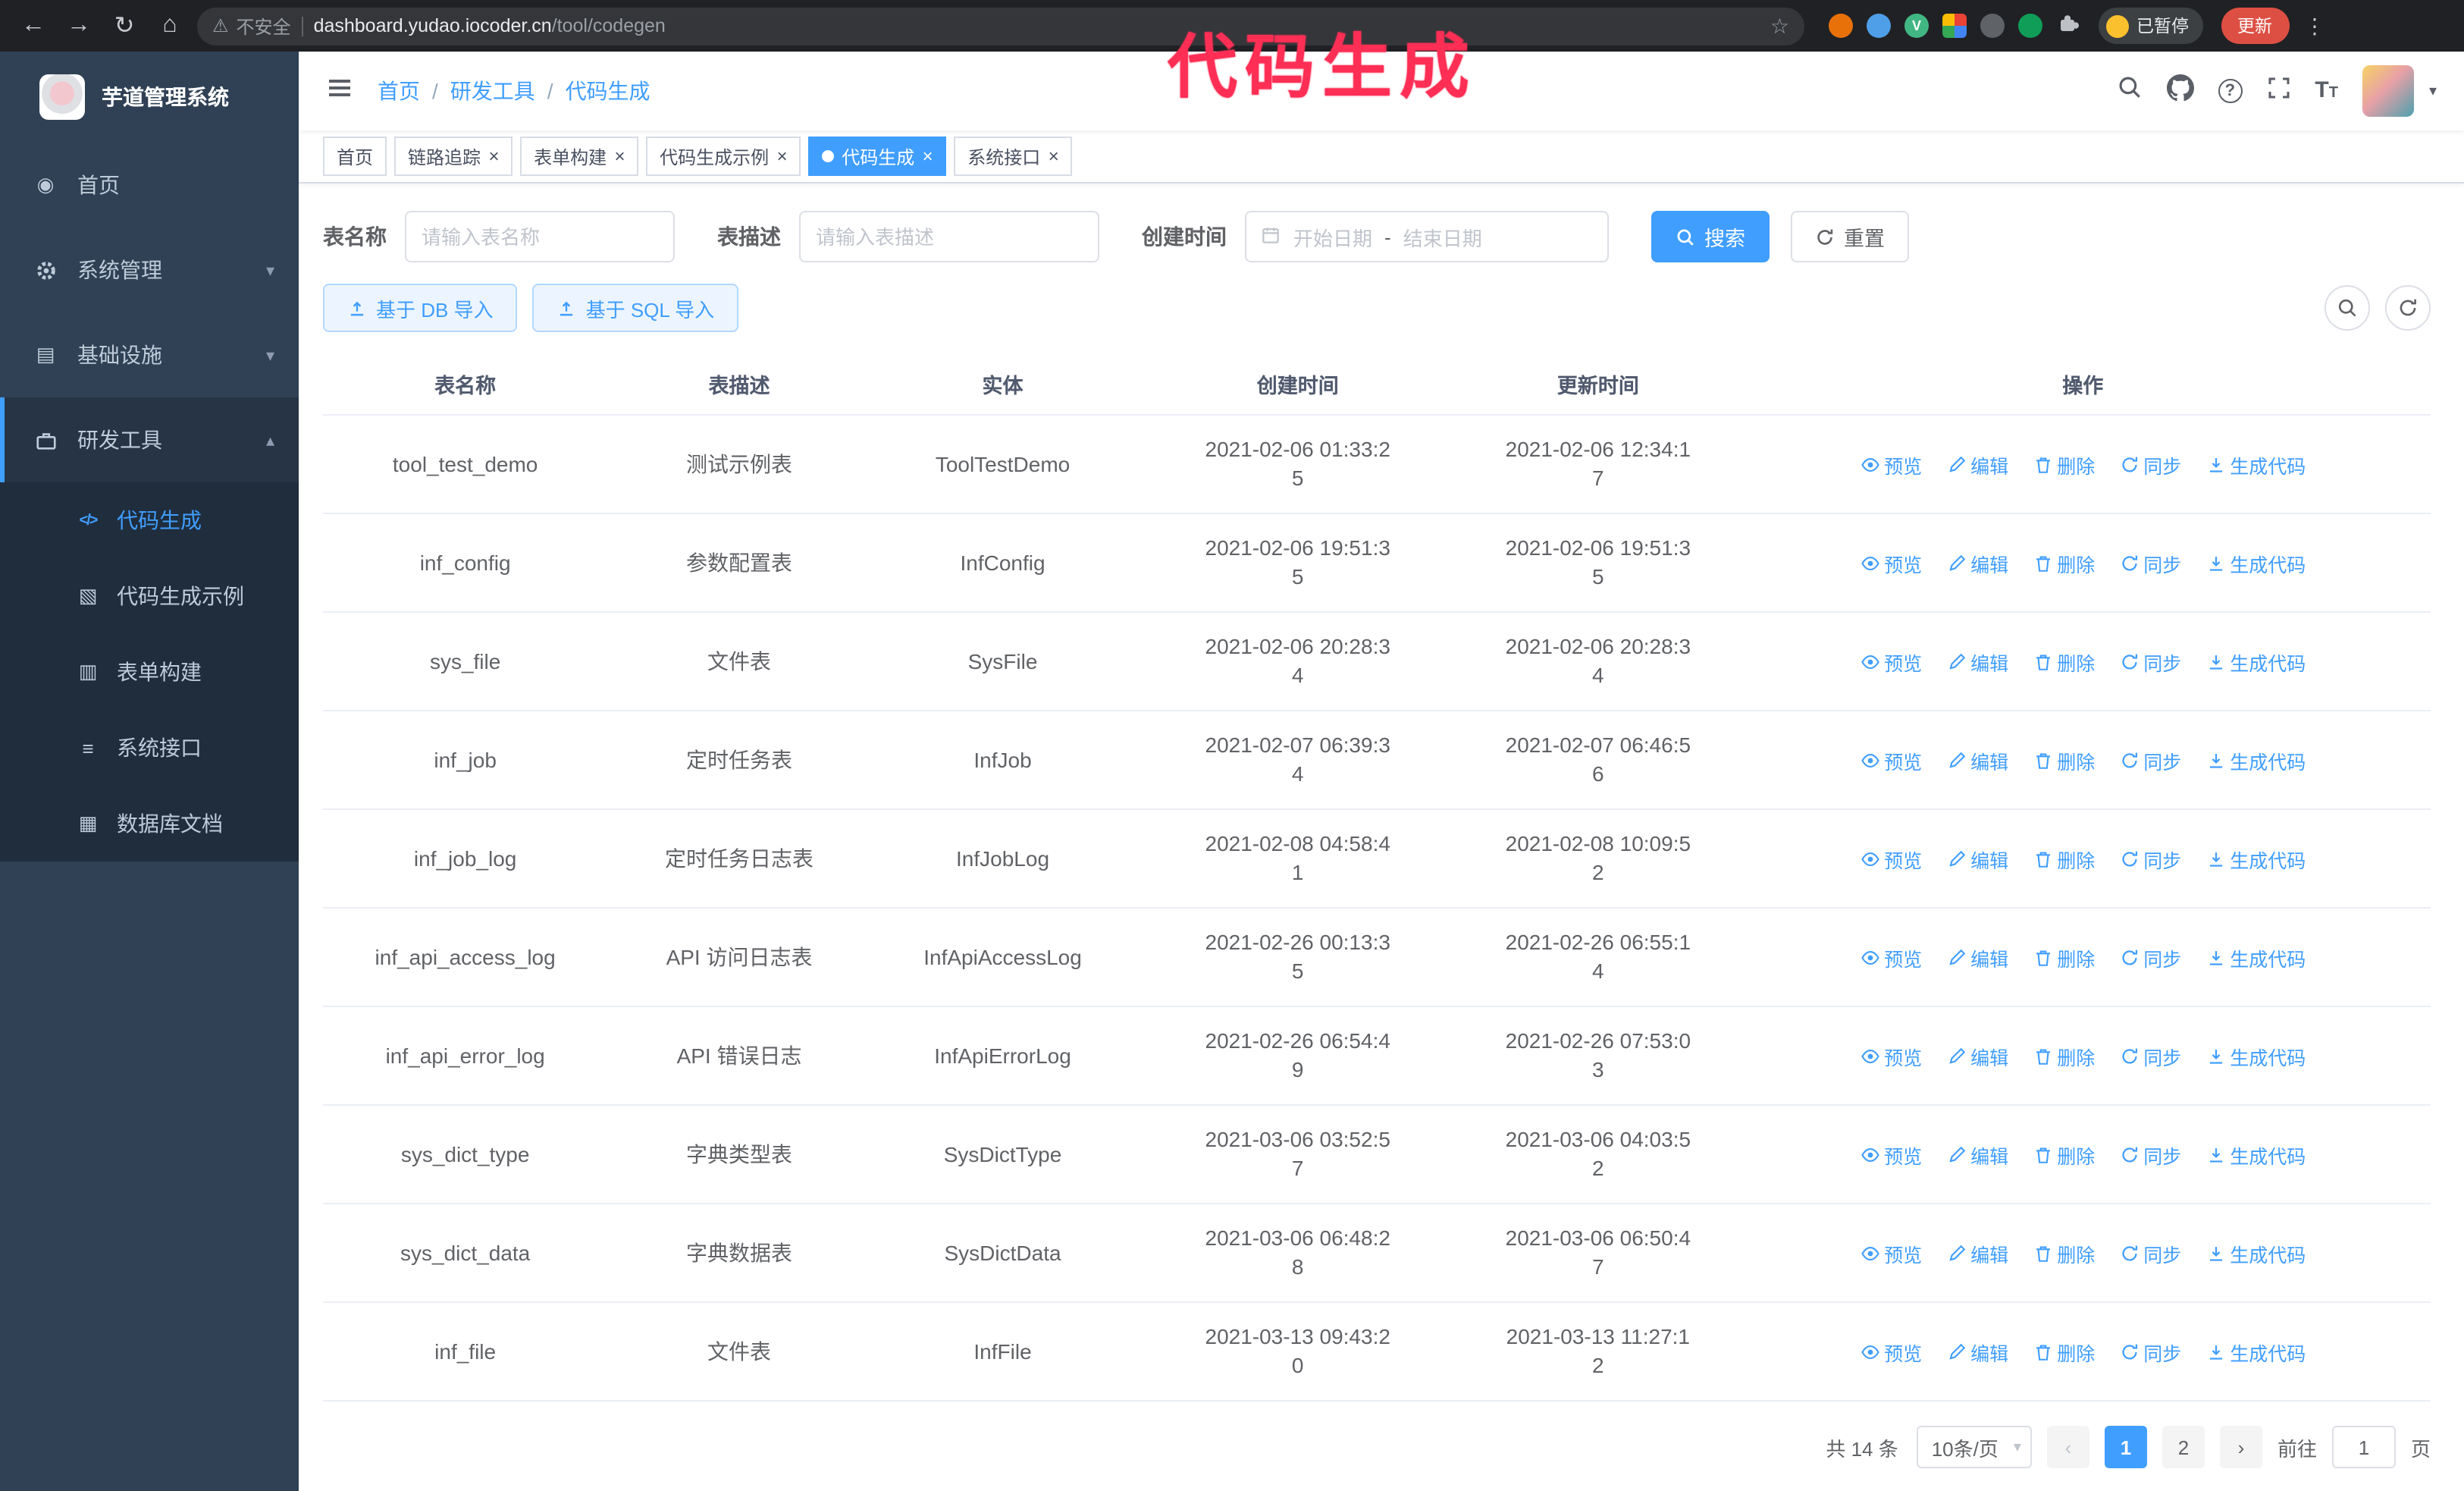  I want to click on breadcrumb-item: 首页, so click(399, 91).